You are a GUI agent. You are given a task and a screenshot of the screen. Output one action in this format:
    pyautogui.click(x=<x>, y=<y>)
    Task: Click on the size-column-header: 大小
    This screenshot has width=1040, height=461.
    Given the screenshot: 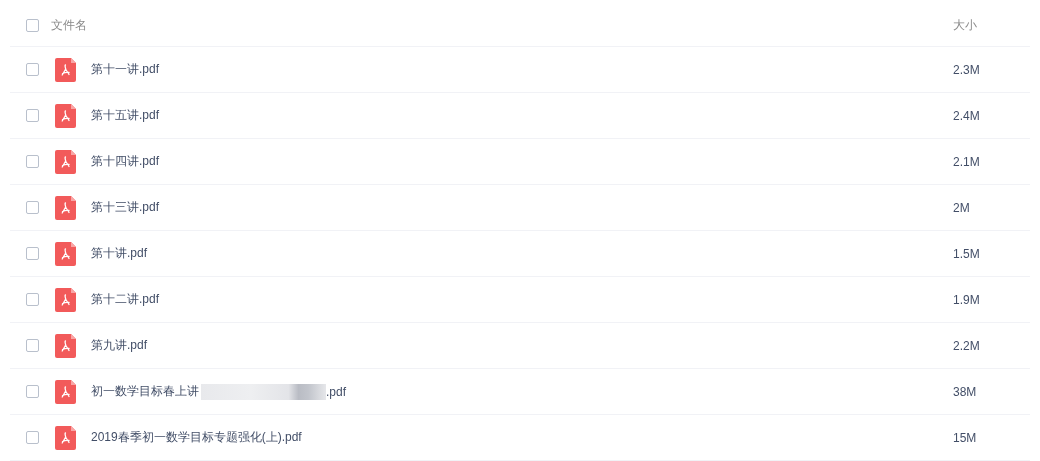 What is the action you would take?
    pyautogui.click(x=991, y=25)
    